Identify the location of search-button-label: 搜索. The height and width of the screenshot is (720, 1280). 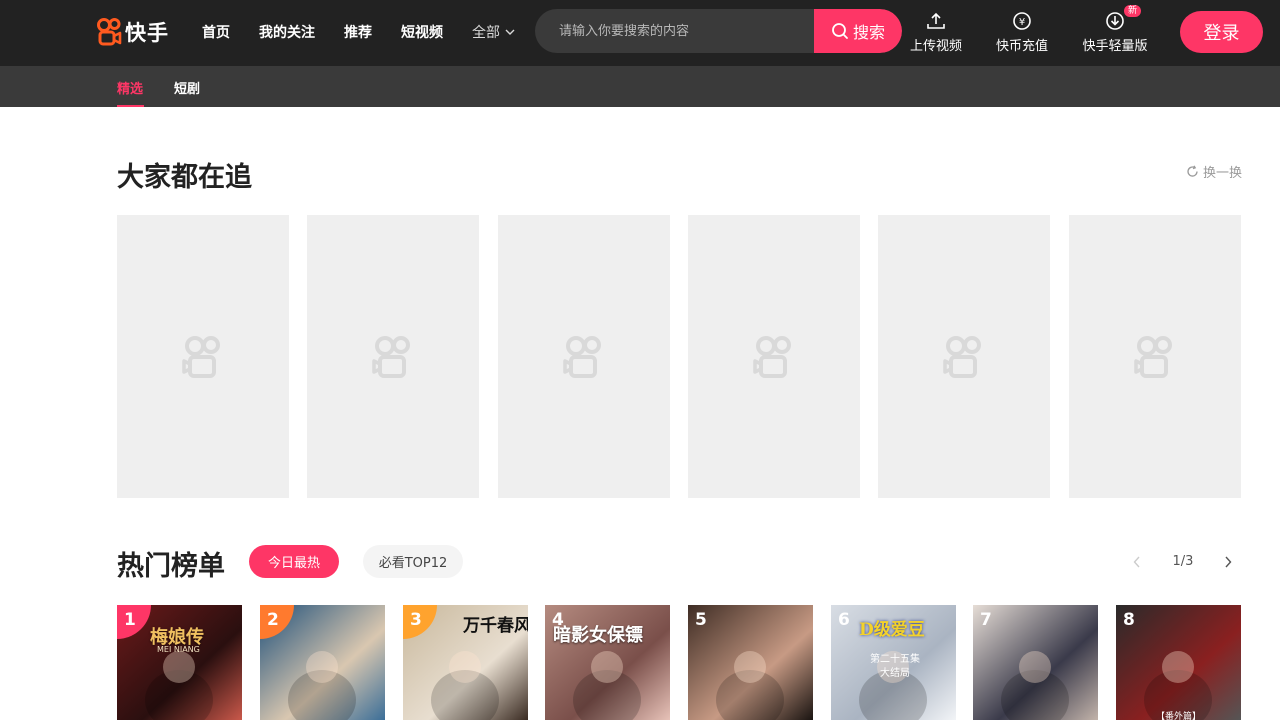
(868, 32).